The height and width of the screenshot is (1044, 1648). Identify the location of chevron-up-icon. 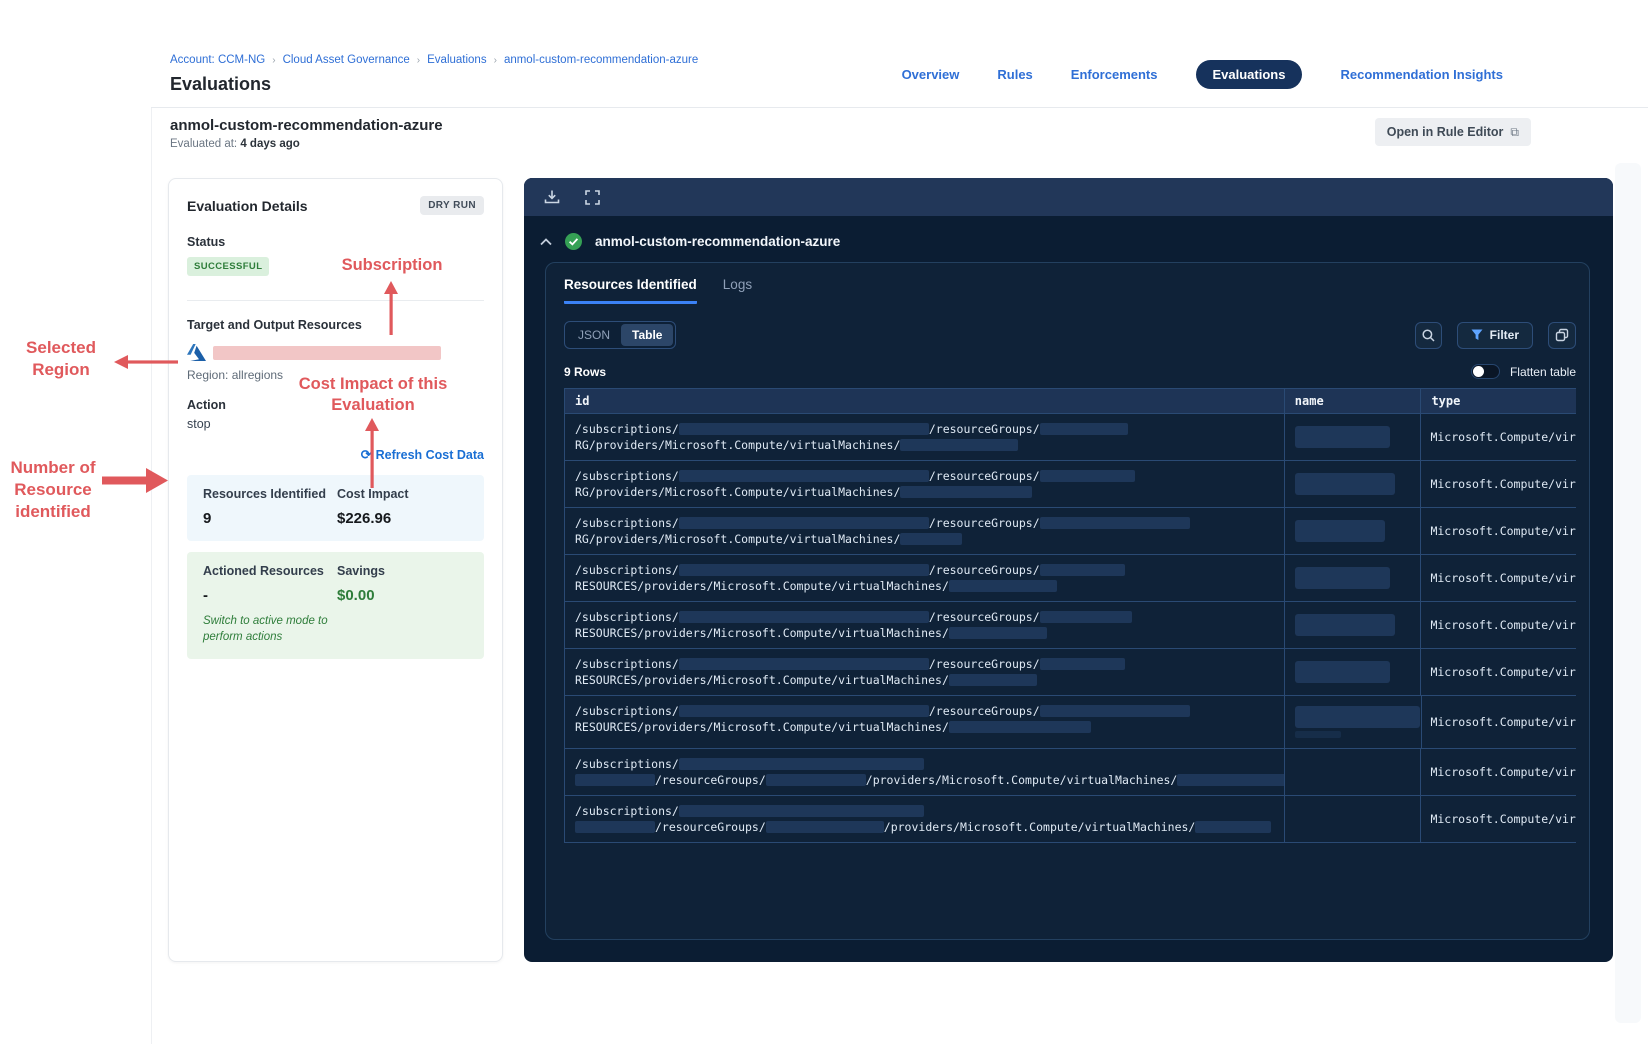
(546, 241).